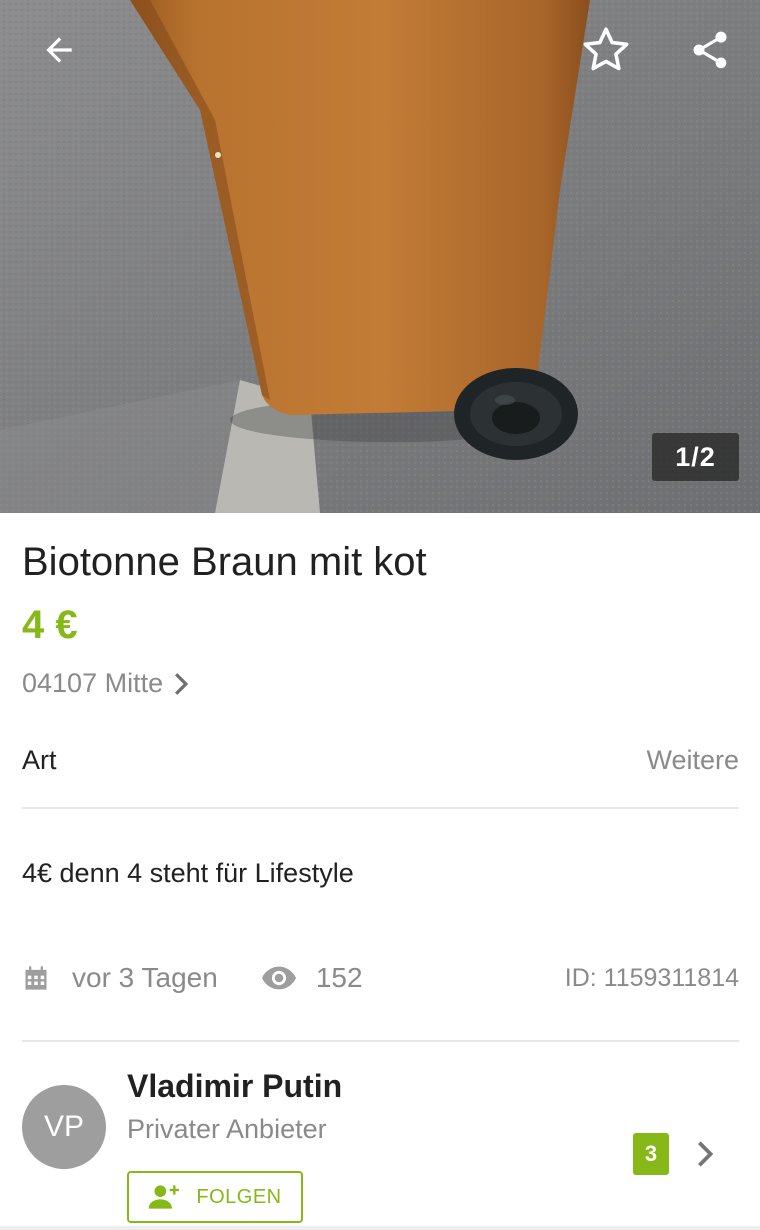 The image size is (760, 1230). I want to click on view-count: 152, so click(312, 978).